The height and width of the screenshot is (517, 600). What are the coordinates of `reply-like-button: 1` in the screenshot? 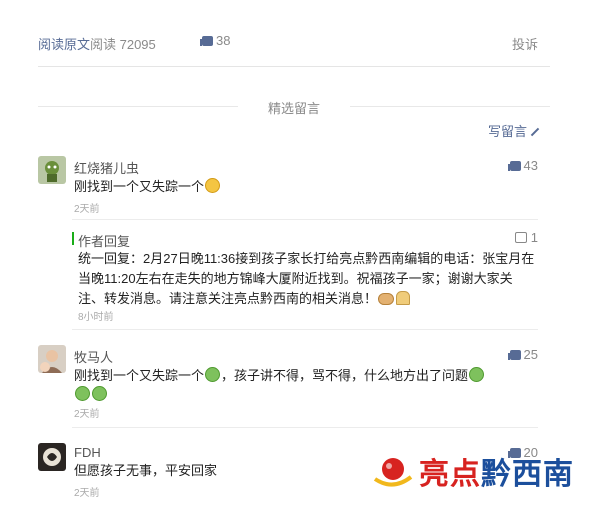 It's located at (526, 237).